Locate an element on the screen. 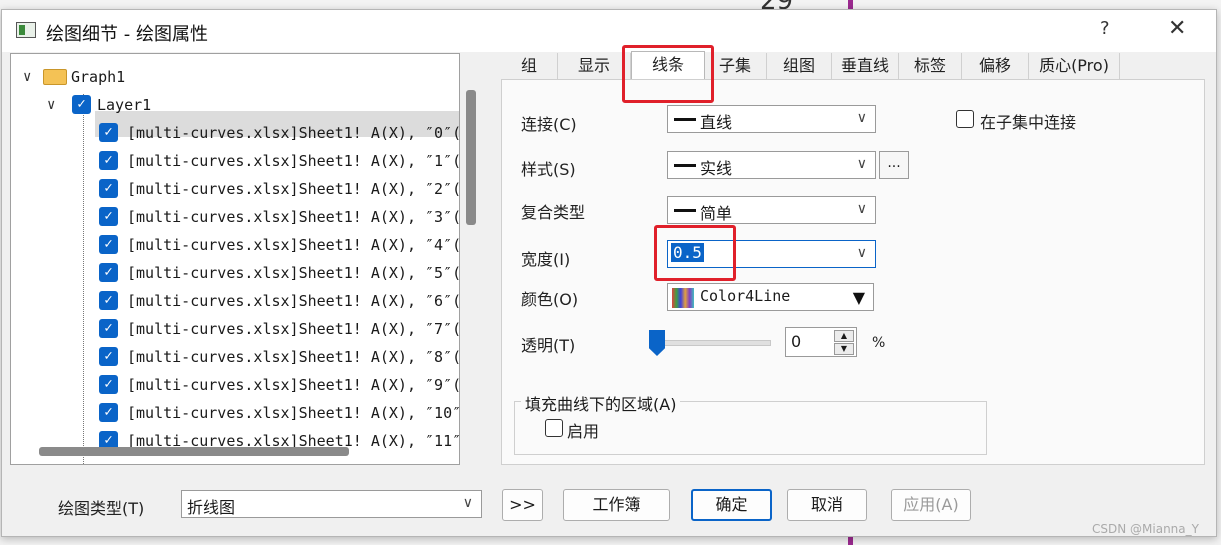 This screenshot has height=545, width=1221. percent-sign: % is located at coordinates (879, 343).